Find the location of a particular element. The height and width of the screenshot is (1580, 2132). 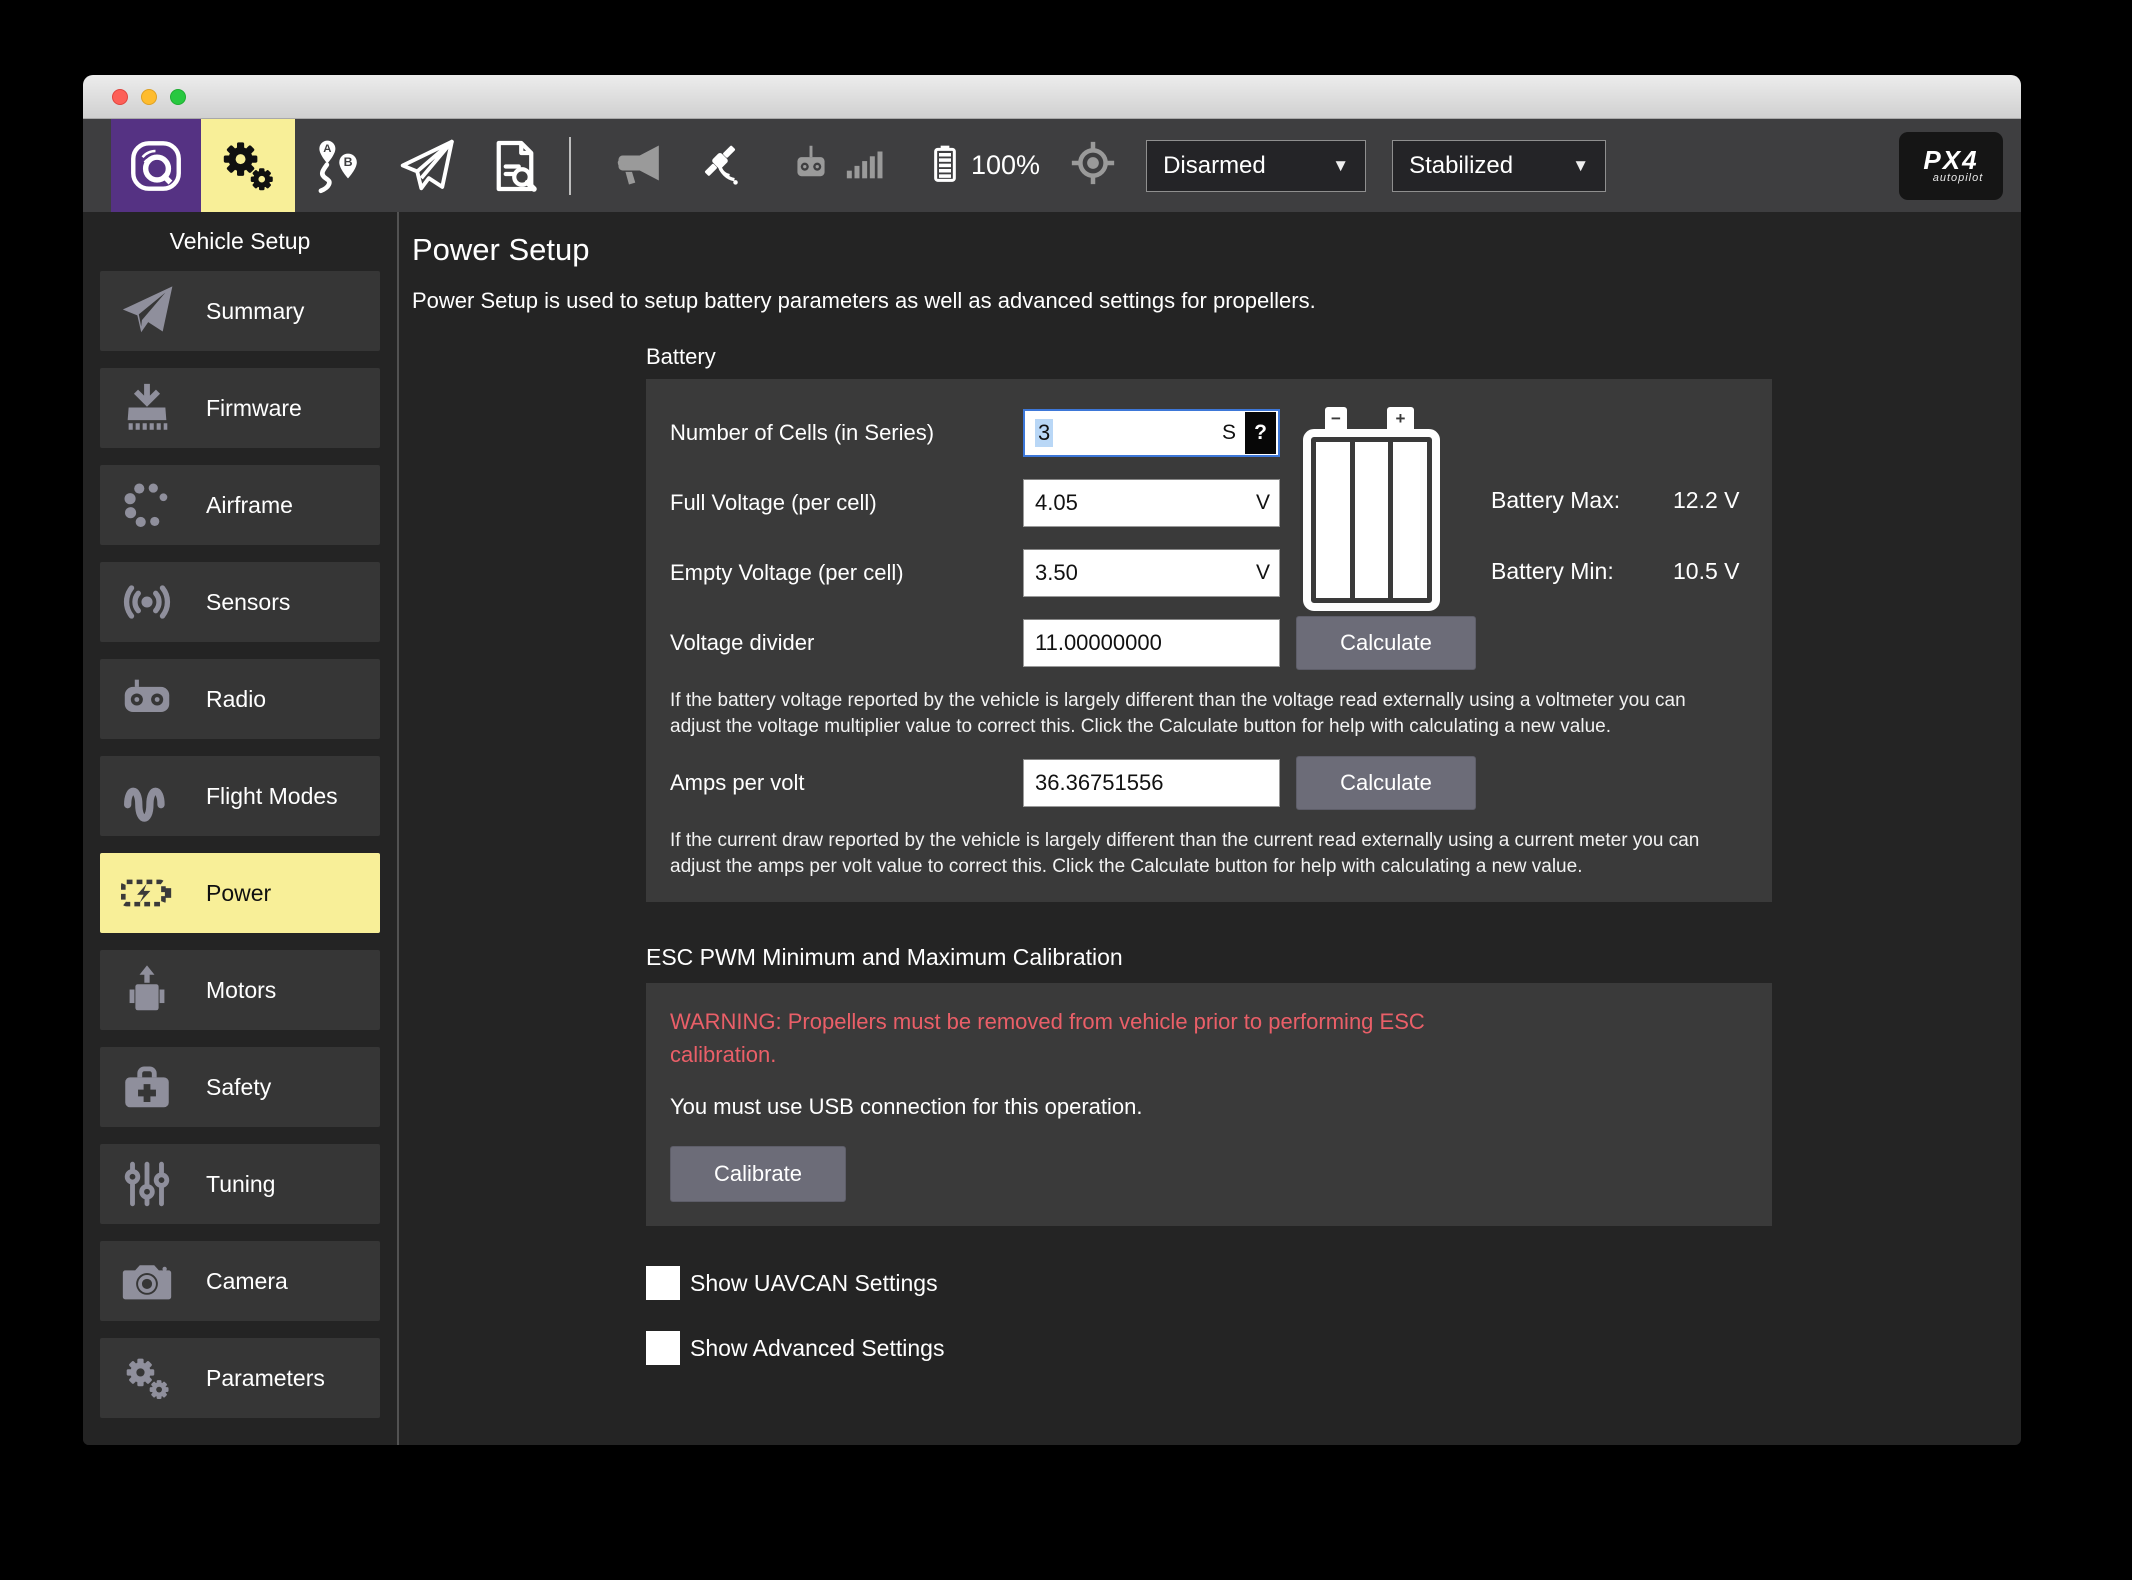

battery-max-label: Battery Max: is located at coordinates (1556, 500).